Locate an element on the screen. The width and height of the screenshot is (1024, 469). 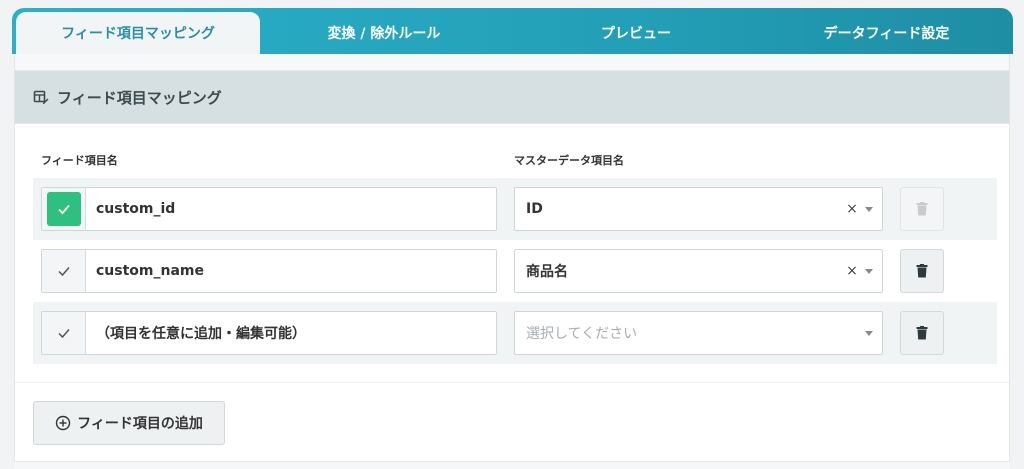
master-item-select: 商品名 × is located at coordinates (698, 271).